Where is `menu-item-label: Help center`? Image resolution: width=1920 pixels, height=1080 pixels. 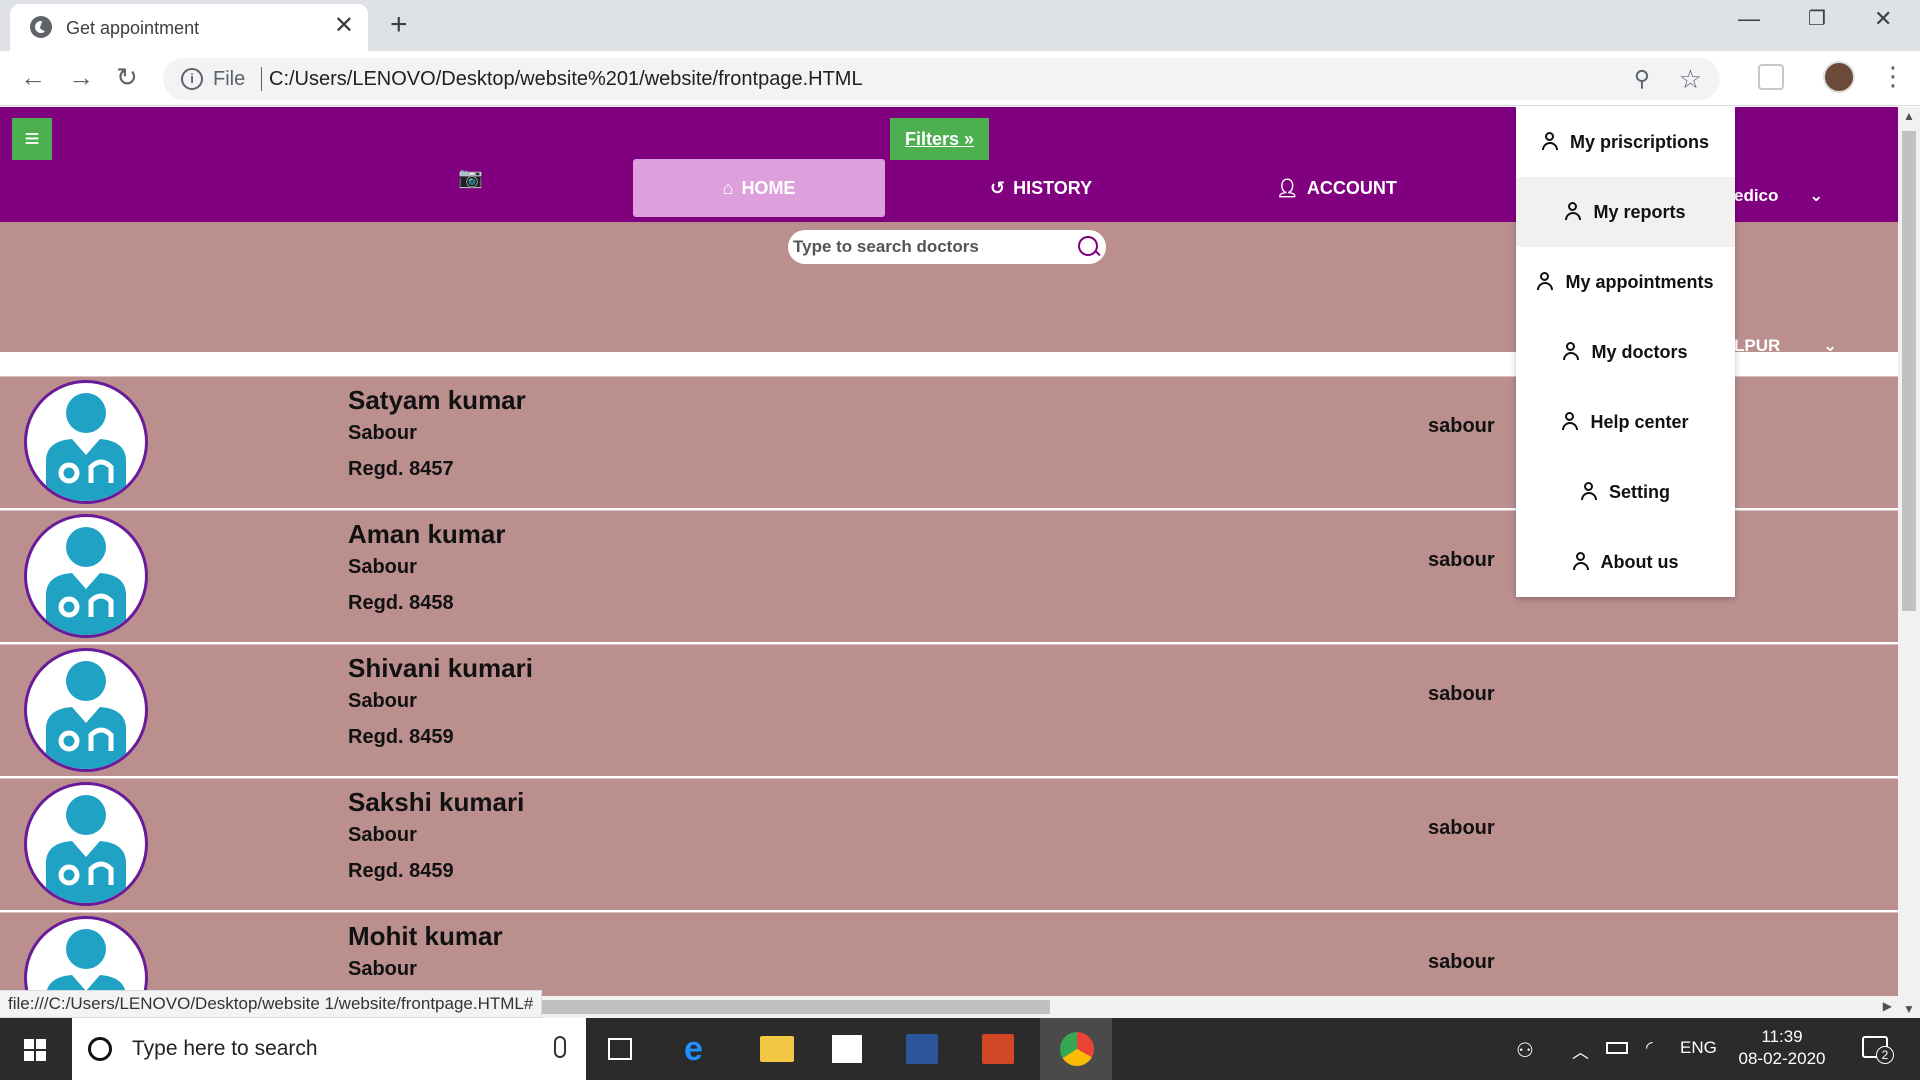
menu-item-label: Help center is located at coordinates (1639, 422).